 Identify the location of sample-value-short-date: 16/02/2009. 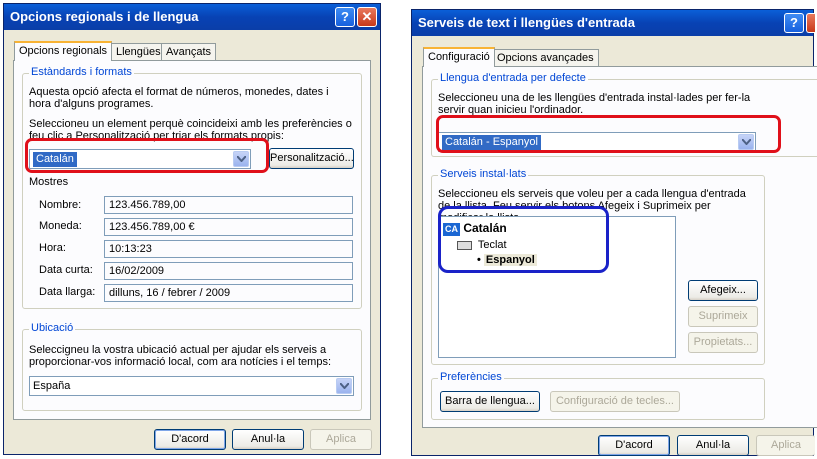
(228, 271).